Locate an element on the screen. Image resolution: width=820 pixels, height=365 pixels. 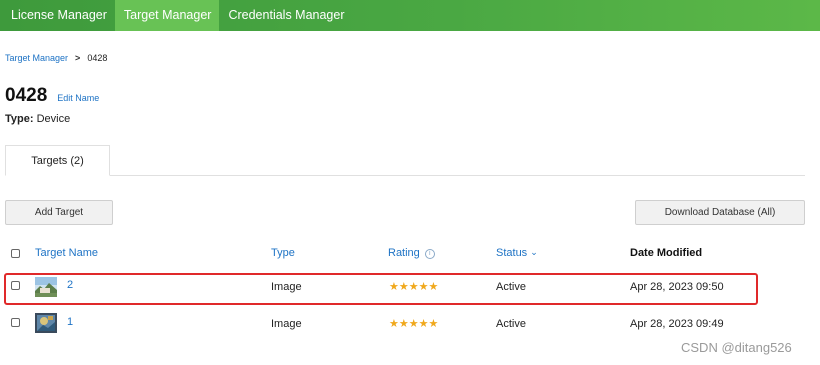
status-header-label: Status is located at coordinates (512, 253).